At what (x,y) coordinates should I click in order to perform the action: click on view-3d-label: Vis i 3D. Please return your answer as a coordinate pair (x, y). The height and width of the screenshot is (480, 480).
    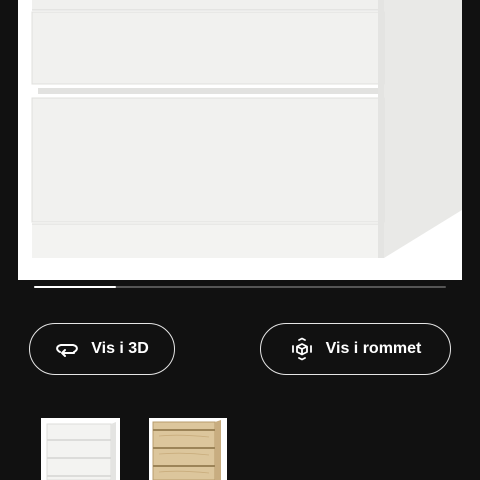
    Looking at the image, I should click on (120, 348).